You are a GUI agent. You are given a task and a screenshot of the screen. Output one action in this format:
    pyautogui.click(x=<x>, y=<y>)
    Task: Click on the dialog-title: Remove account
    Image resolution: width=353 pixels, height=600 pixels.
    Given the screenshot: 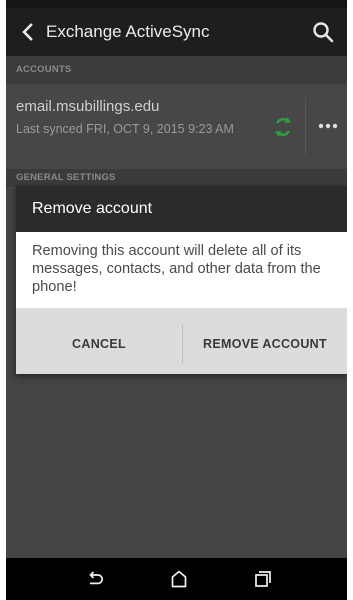 What is the action you would take?
    pyautogui.click(x=92, y=208)
    